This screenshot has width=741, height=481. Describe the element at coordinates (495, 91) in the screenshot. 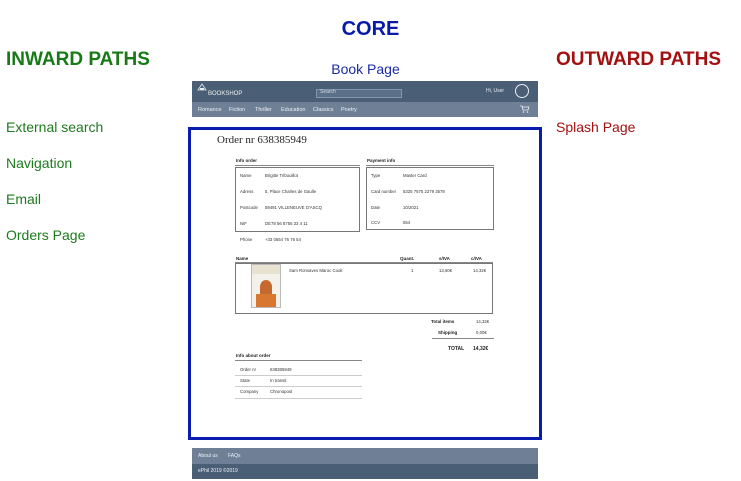

I see `user-menu: Hi, User` at that location.